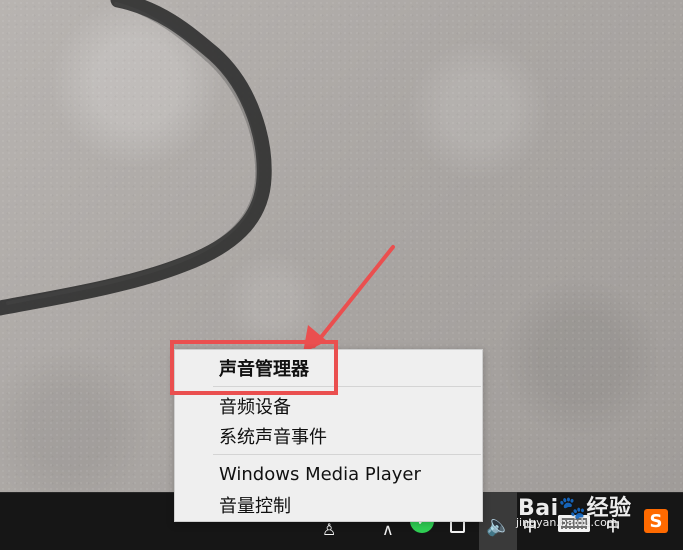 Image resolution: width=683 pixels, height=550 pixels. Describe the element at coordinates (329, 530) in the screenshot. I see `person-icon: ♙` at that location.